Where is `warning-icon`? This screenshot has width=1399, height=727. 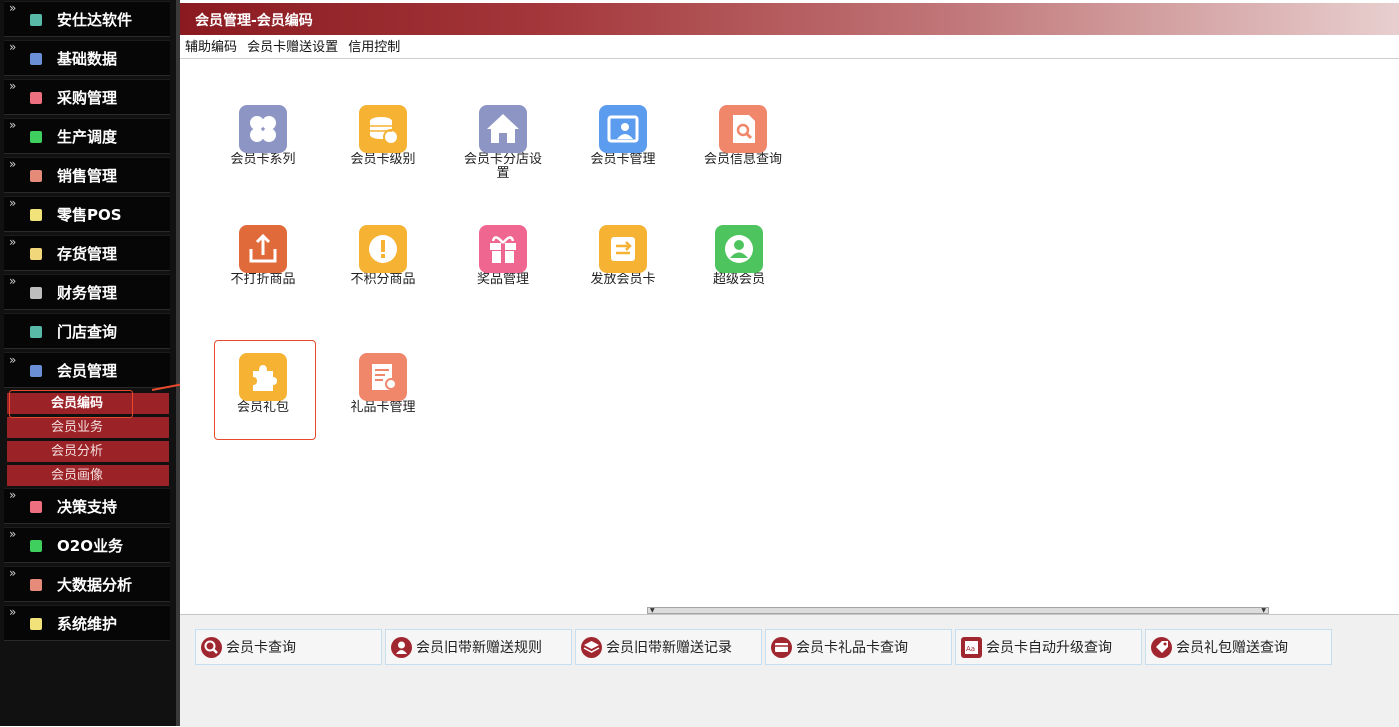 warning-icon is located at coordinates (383, 249).